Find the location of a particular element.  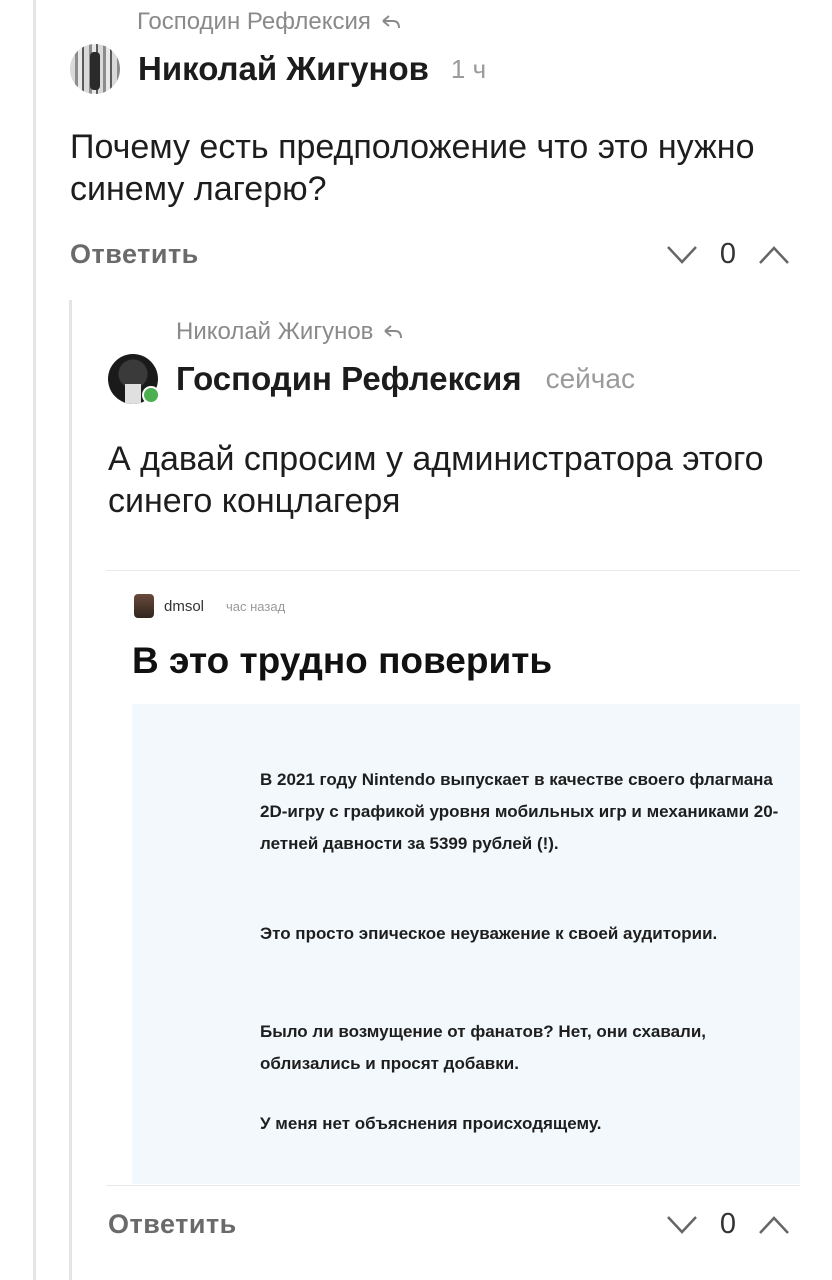

online-indicator is located at coordinates (151, 395).